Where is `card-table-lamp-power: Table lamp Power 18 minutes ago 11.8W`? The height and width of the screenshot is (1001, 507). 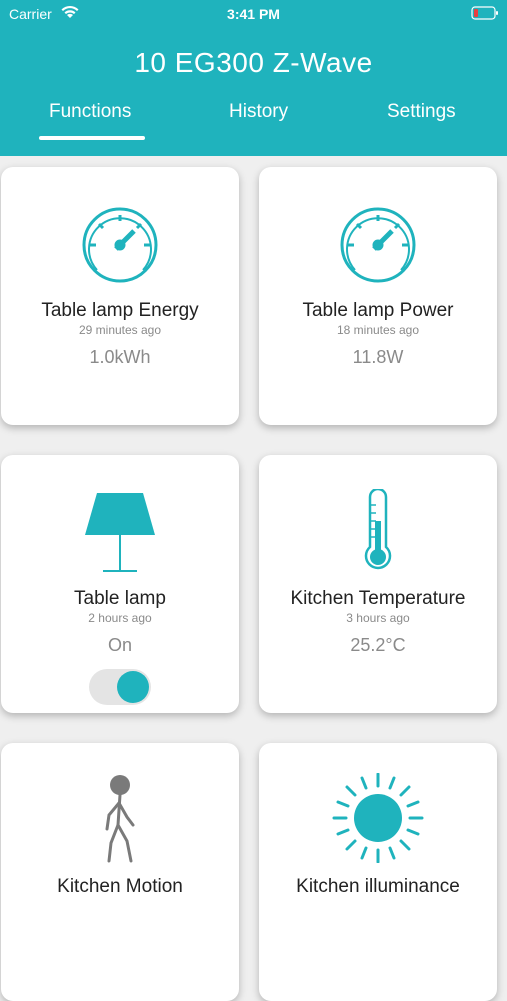 card-table-lamp-power: Table lamp Power 18 minutes ago 11.8W is located at coordinates (378, 296).